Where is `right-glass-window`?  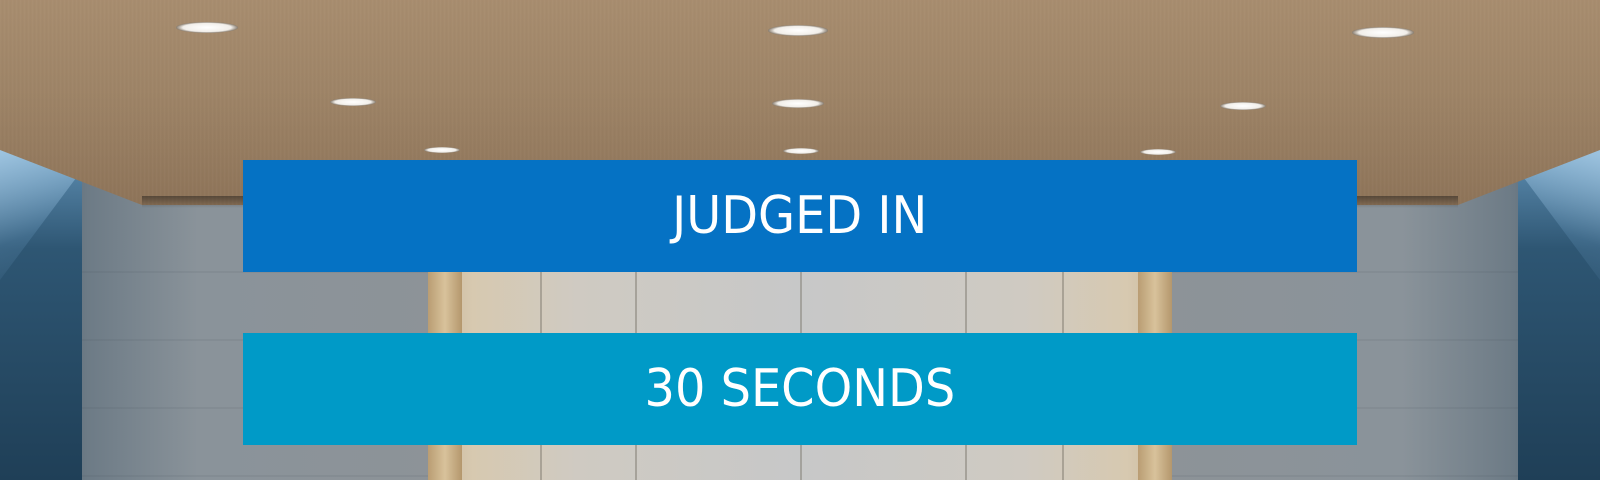 right-glass-window is located at coordinates (1559, 315).